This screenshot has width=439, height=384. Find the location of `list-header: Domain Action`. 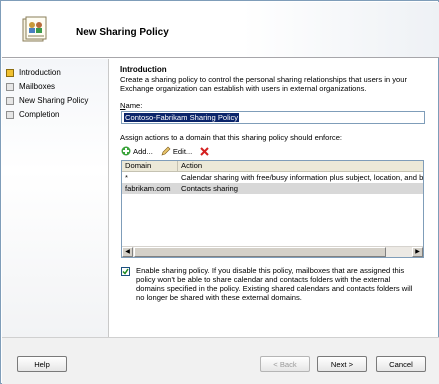

list-header: Domain Action is located at coordinates (272, 166).